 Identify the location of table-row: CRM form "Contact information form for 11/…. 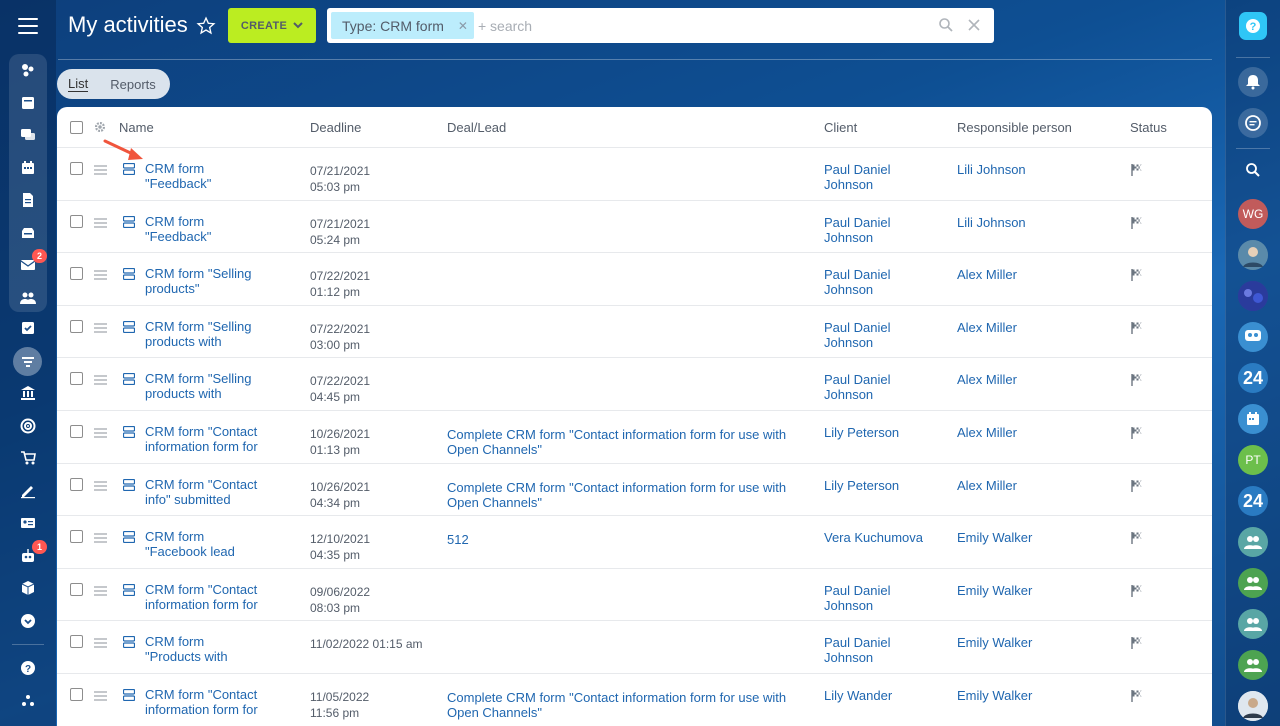
(634, 700).